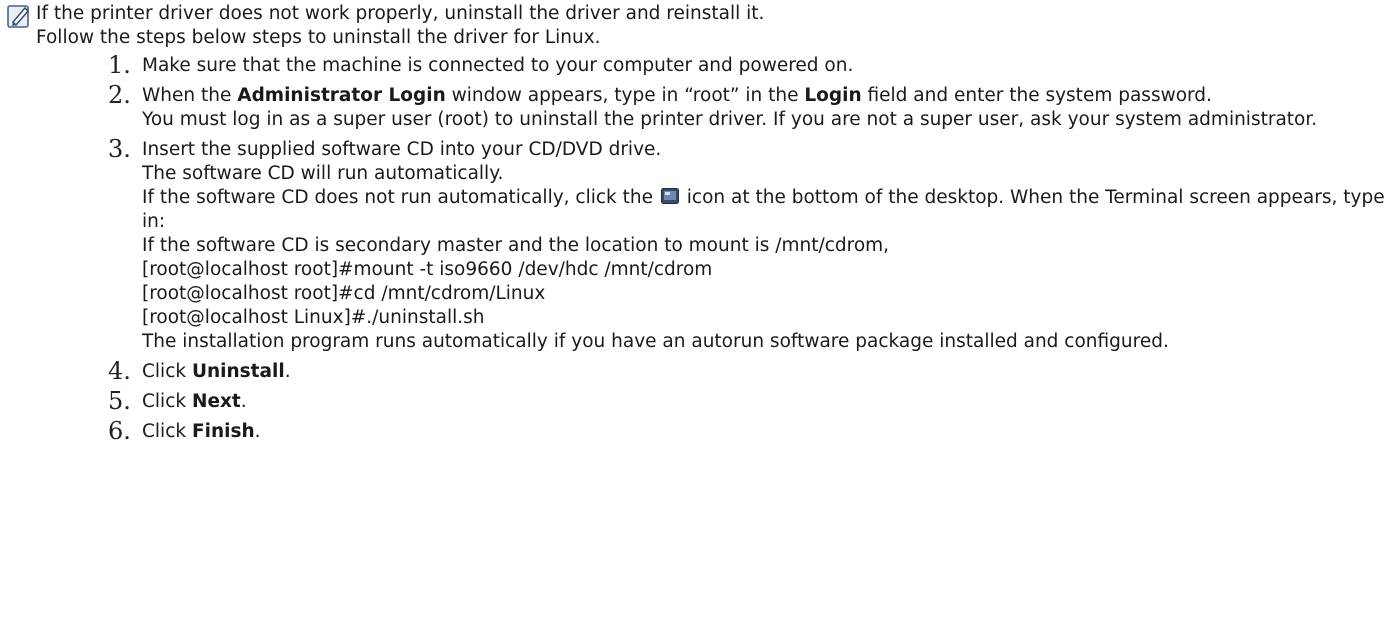 This screenshot has width=1400, height=634. I want to click on step-text-part: field and enter the system password., so click(1036, 95).